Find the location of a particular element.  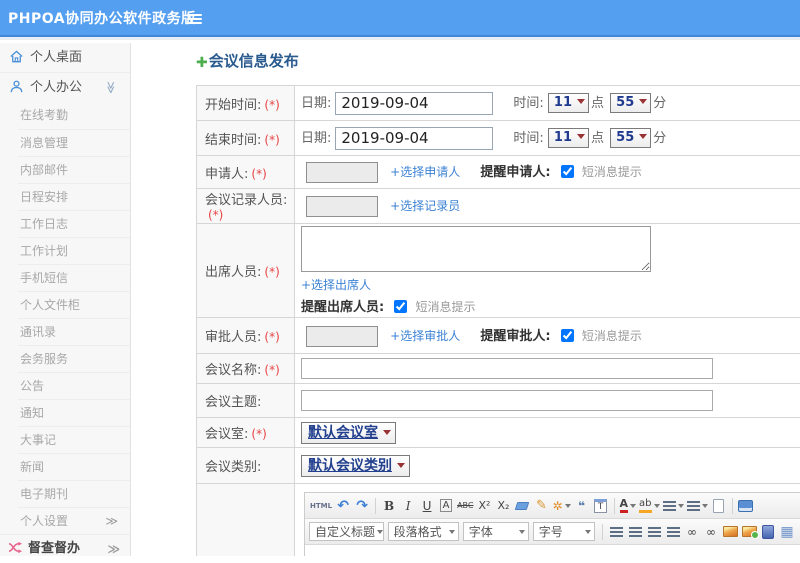

italic-button: I is located at coordinates (408, 506).